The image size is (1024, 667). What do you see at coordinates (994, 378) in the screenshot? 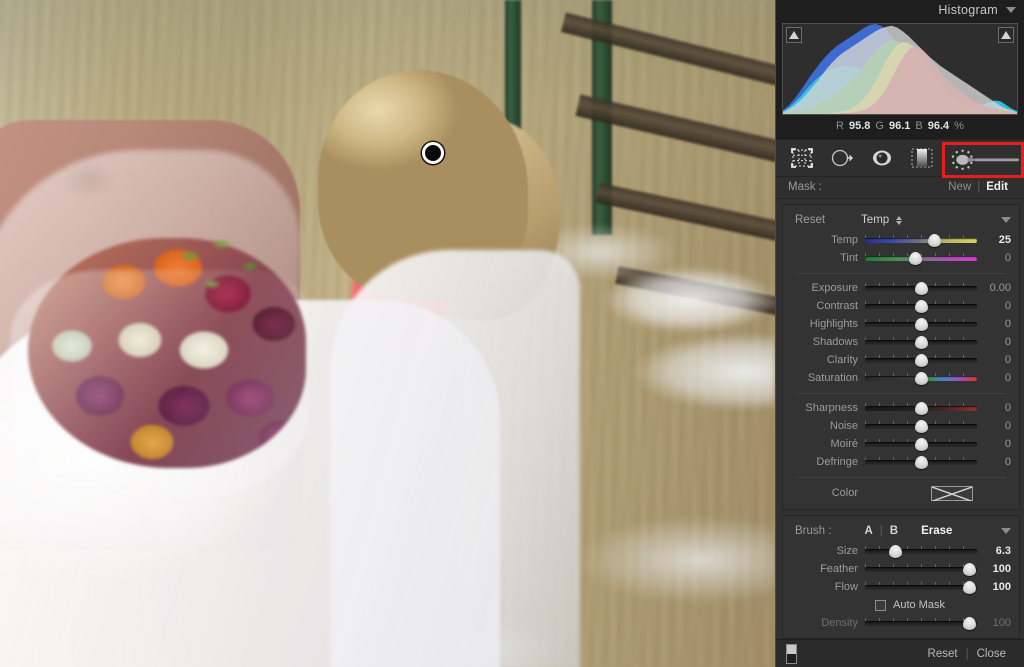
I see `saturation-value: 0` at bounding box center [994, 378].